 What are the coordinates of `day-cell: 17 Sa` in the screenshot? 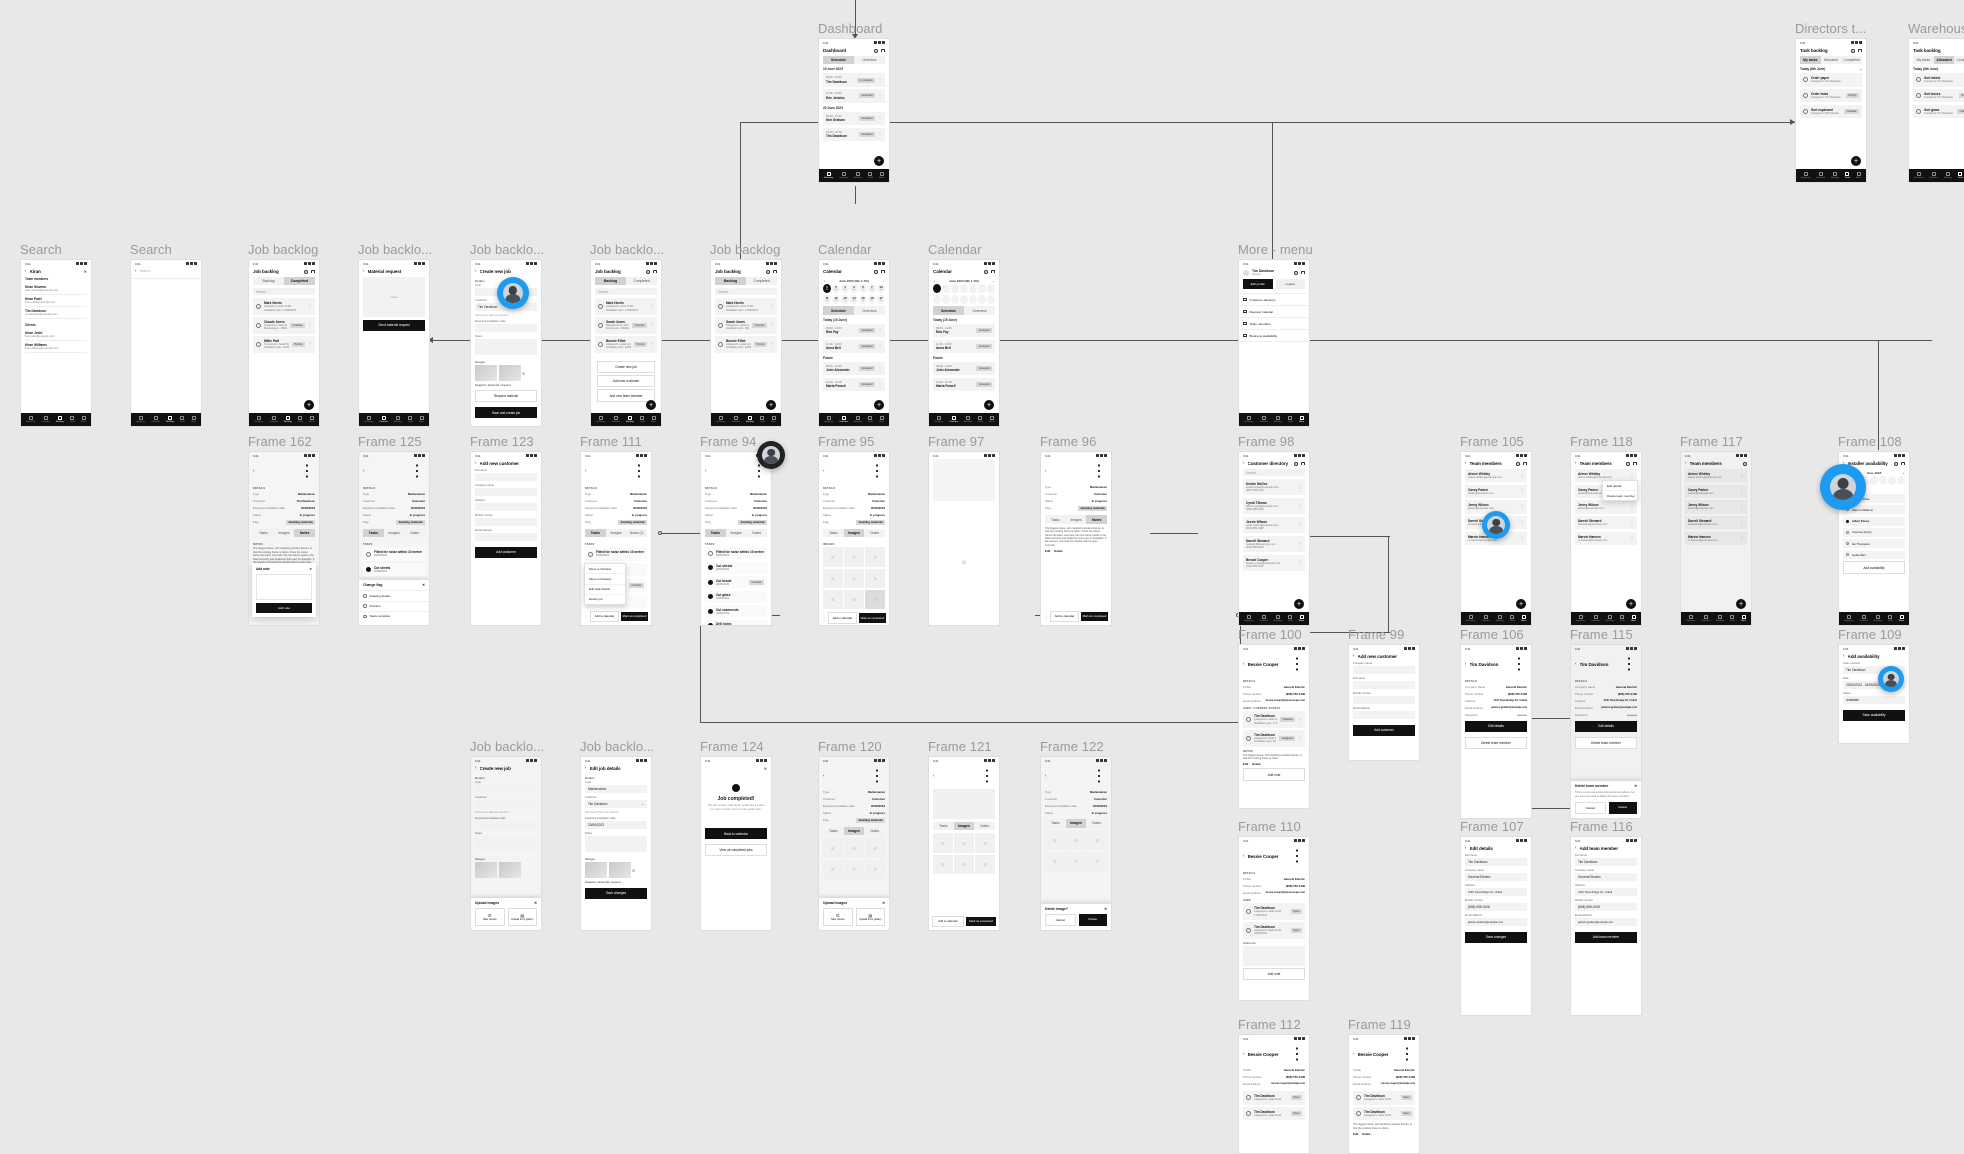 It's located at (881, 300).